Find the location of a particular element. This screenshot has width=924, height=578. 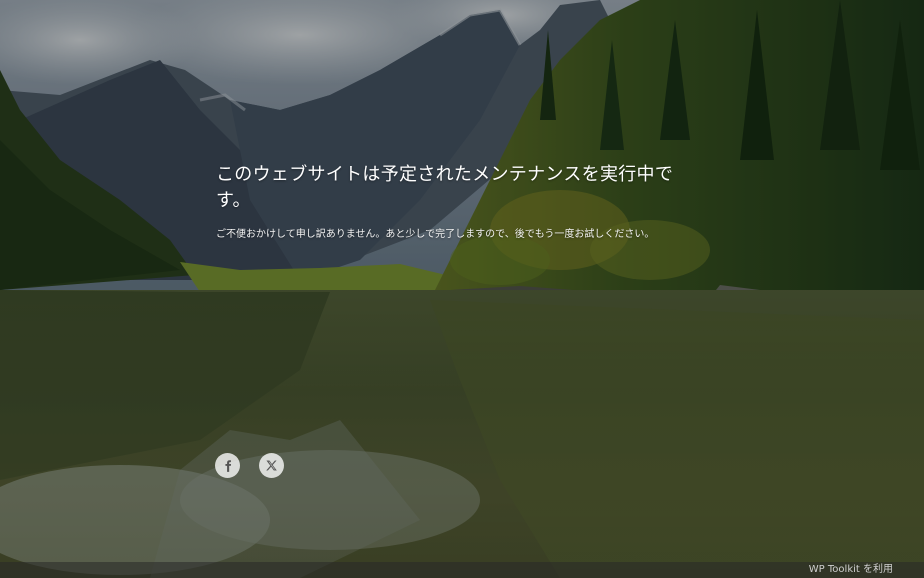

x-icon is located at coordinates (271, 465).